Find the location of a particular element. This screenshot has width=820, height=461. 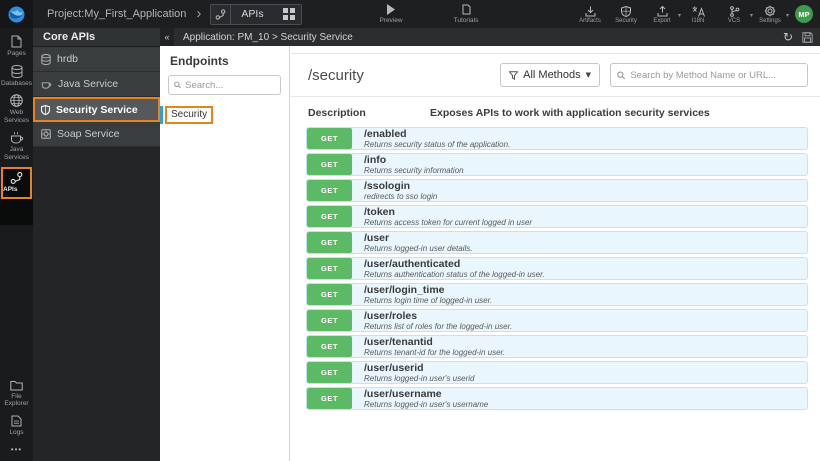

sidebar-item-pages: Pages is located at coordinates (16, 43).